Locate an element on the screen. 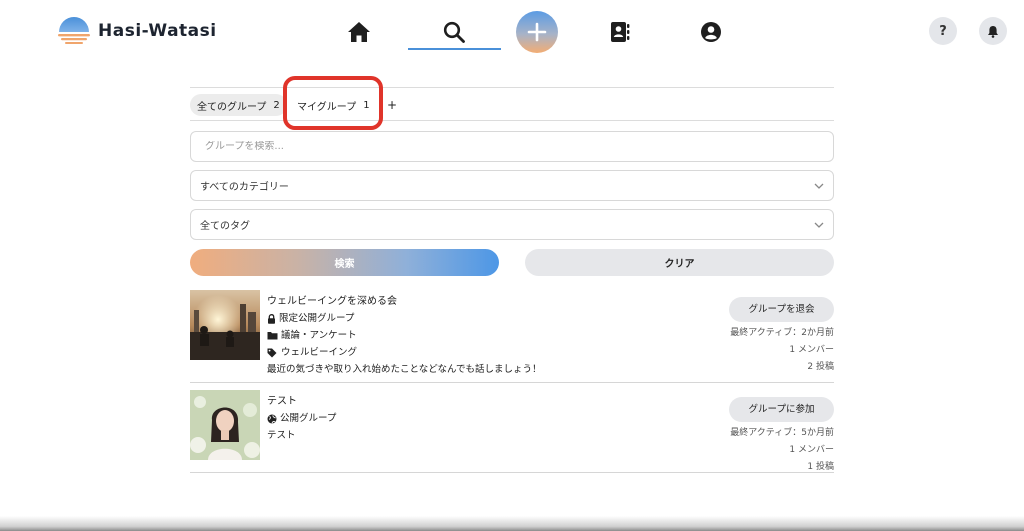 Image resolution: width=1024 pixels, height=531 pixels. visibility-label: 限定公開グループ is located at coordinates (317, 318).